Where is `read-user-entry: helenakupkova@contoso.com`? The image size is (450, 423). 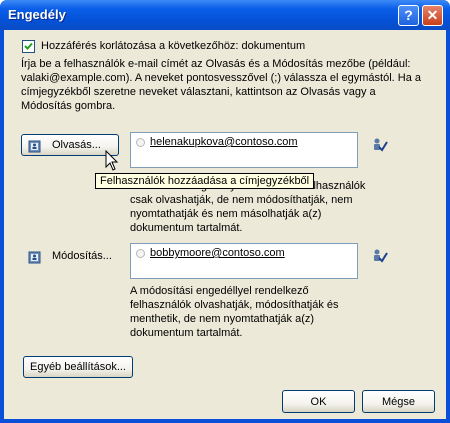
read-user-entry: helenakupkova@contoso.com is located at coordinates (224, 142).